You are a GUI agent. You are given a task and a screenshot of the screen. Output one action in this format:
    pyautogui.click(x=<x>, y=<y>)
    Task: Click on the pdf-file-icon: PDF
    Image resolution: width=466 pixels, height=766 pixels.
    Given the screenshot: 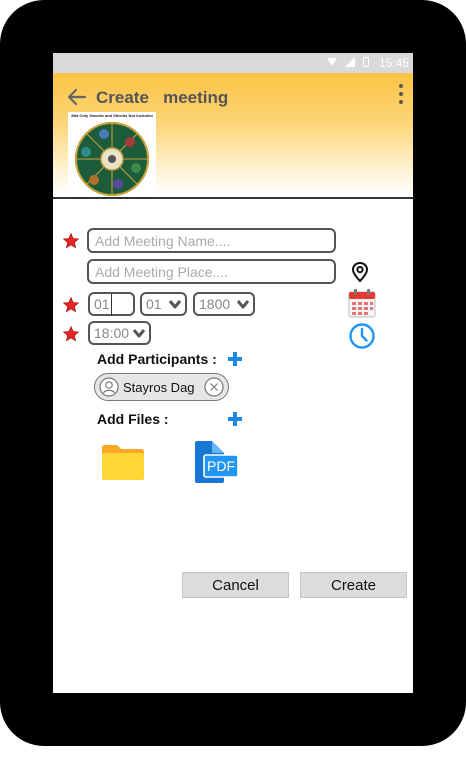 What is the action you would take?
    pyautogui.click(x=217, y=462)
    